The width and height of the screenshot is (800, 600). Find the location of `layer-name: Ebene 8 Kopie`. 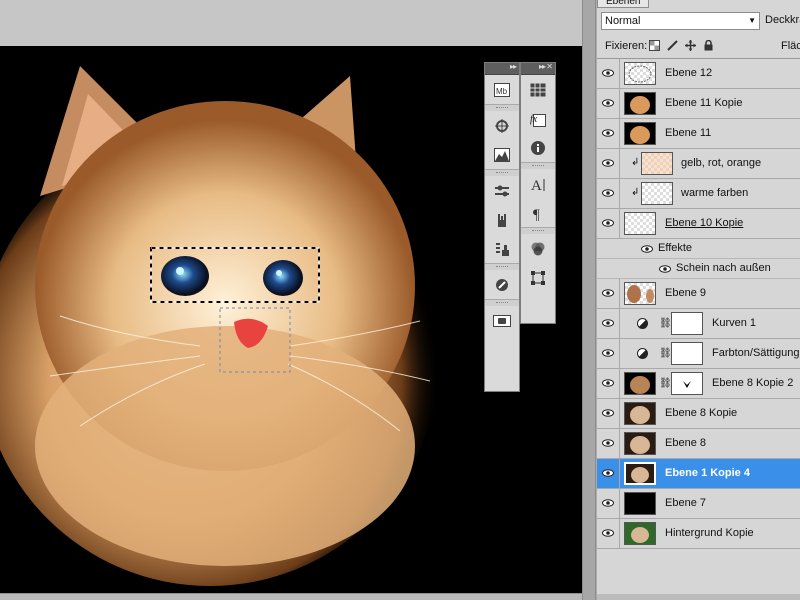

layer-name: Ebene 8 Kopie is located at coordinates (701, 413).